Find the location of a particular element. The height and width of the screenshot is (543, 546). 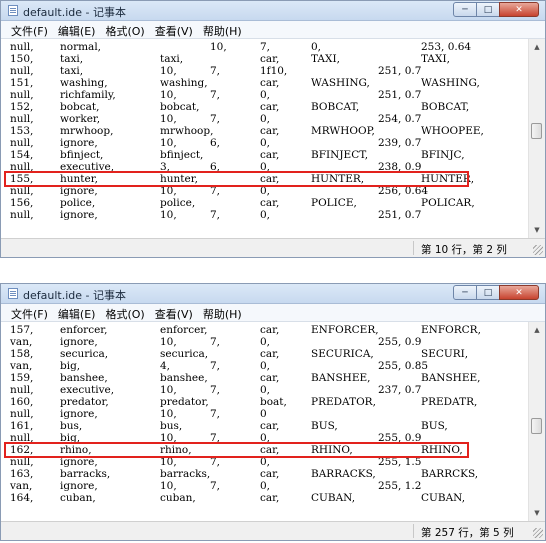

line-field: 158, is located at coordinates (22, 354).